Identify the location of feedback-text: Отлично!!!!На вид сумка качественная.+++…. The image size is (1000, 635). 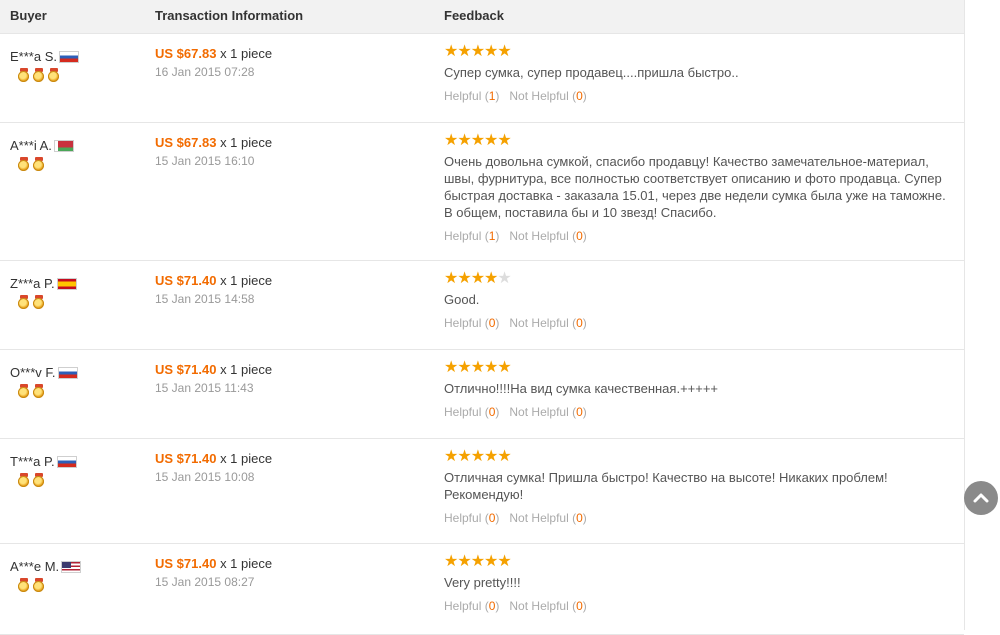
(581, 388).